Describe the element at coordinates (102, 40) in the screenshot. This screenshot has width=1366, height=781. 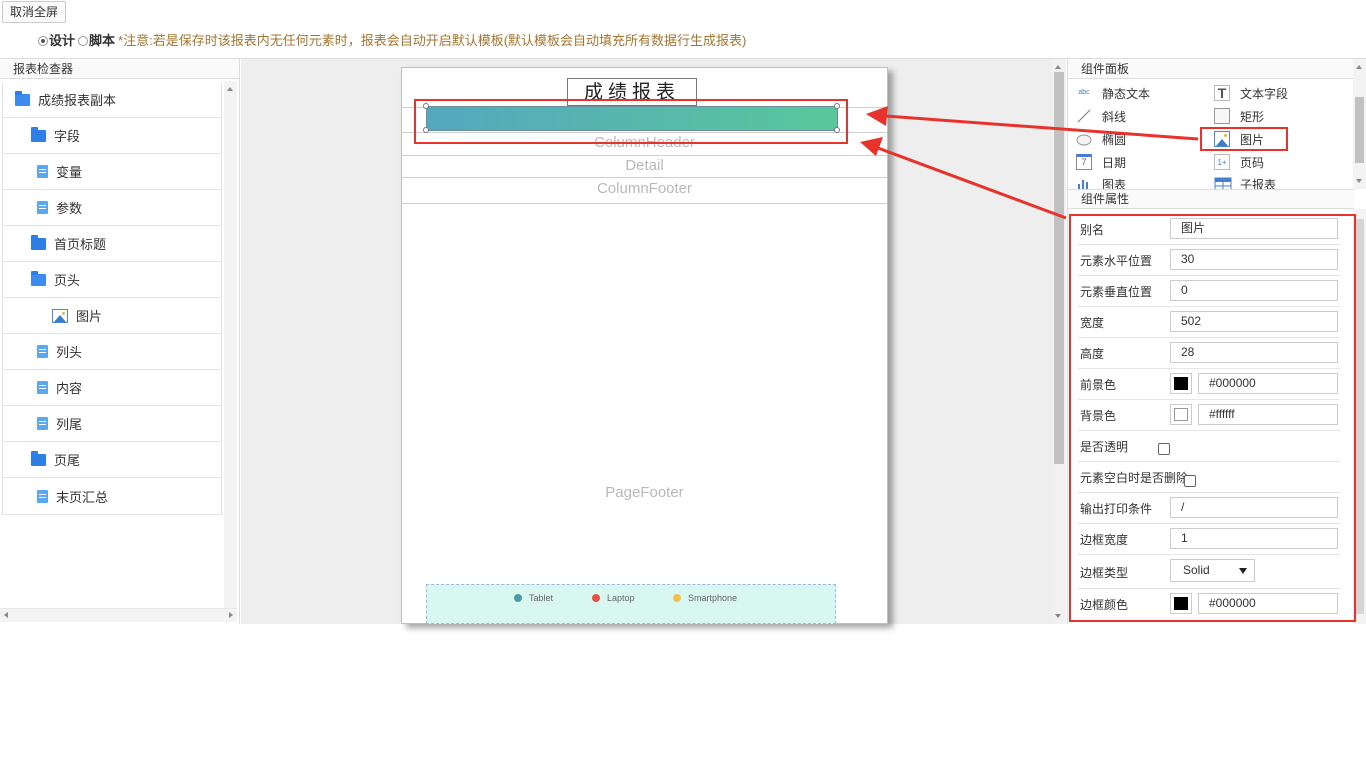
I see `script-label: 脚本` at that location.